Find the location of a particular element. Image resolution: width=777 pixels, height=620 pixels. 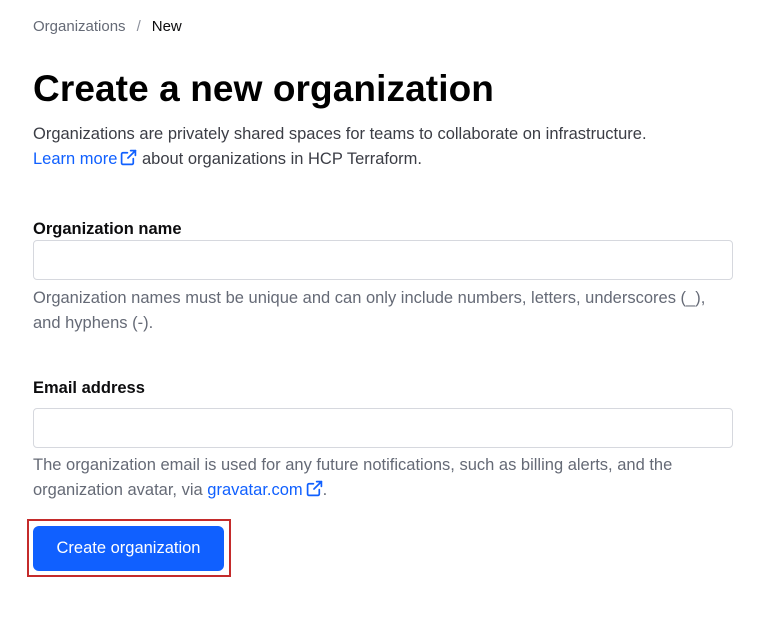

gravatar-label: gravatar.com is located at coordinates (255, 490).